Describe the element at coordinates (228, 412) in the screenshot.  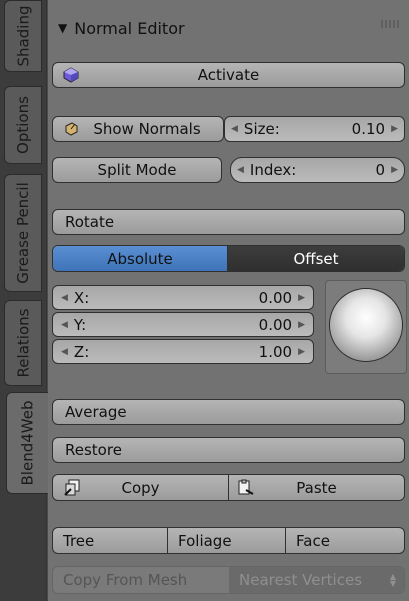
I see `average-button: Average` at that location.